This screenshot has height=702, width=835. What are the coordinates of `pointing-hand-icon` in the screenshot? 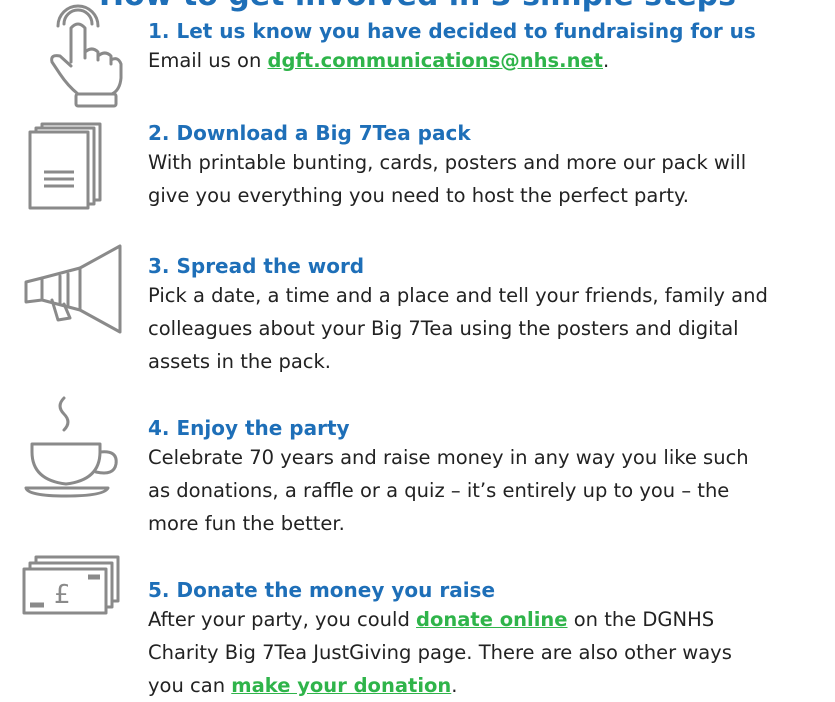 It's located at (74, 56).